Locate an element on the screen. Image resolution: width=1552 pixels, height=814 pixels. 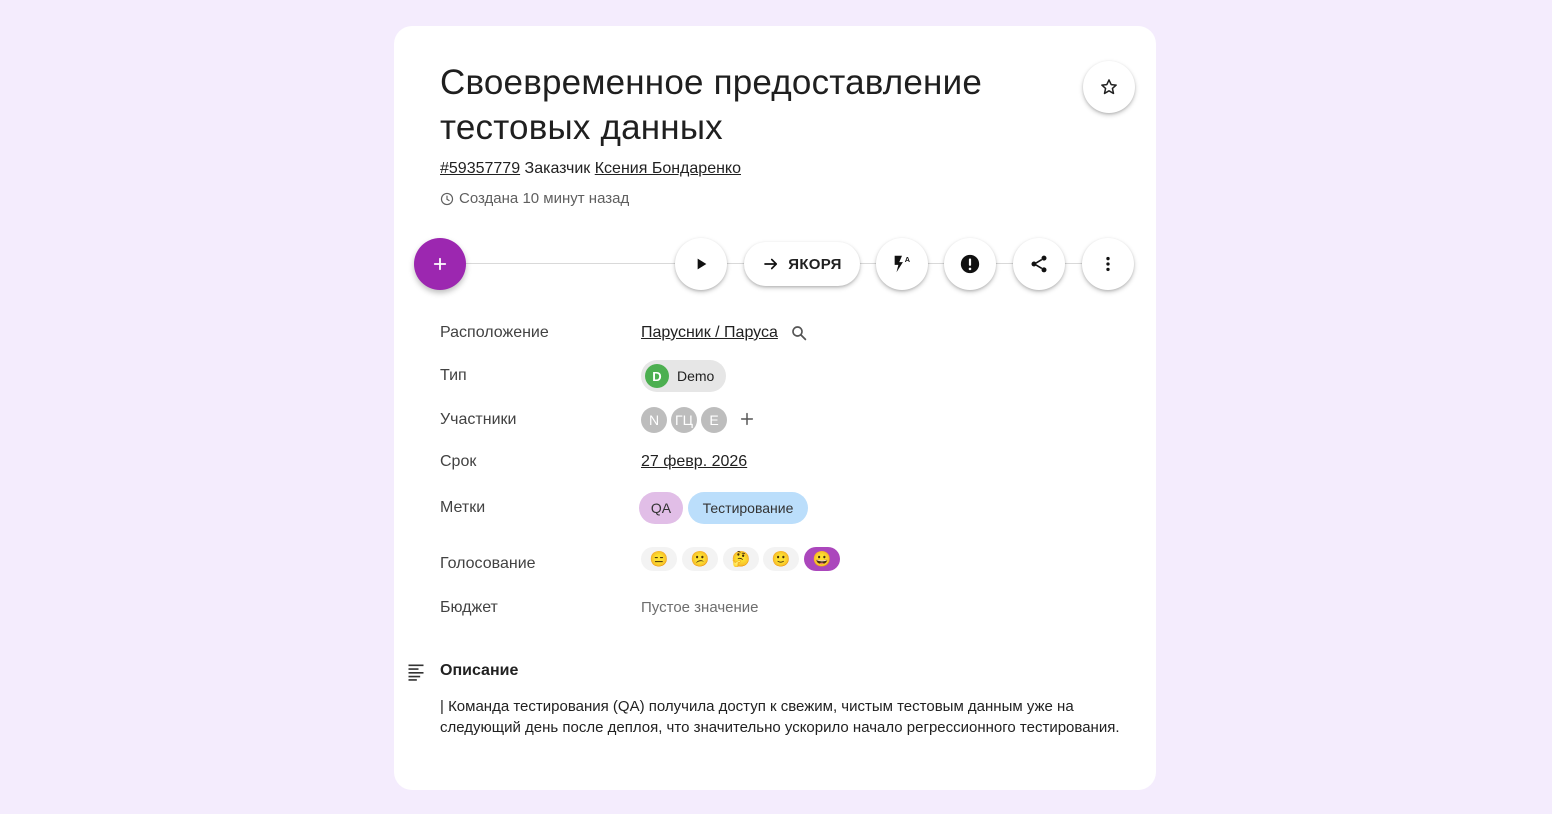
participant-avatar: N is located at coordinates (654, 420).